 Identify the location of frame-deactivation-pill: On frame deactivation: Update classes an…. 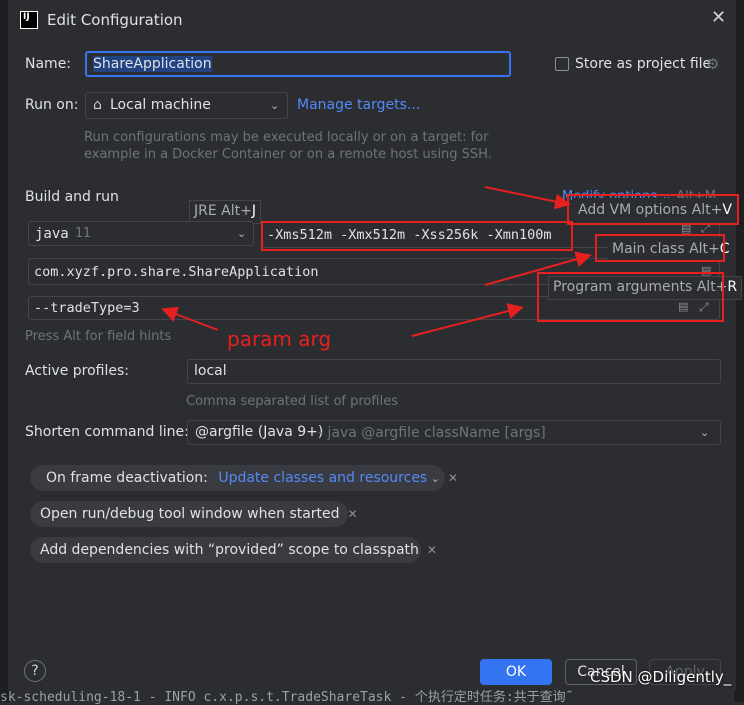
(244, 478).